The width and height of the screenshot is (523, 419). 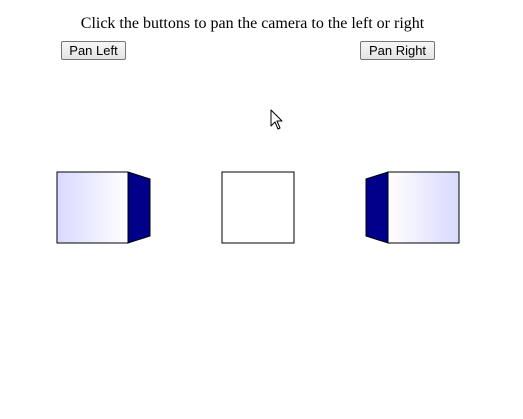 What do you see at coordinates (103, 207) in the screenshot?
I see `left-cube` at bounding box center [103, 207].